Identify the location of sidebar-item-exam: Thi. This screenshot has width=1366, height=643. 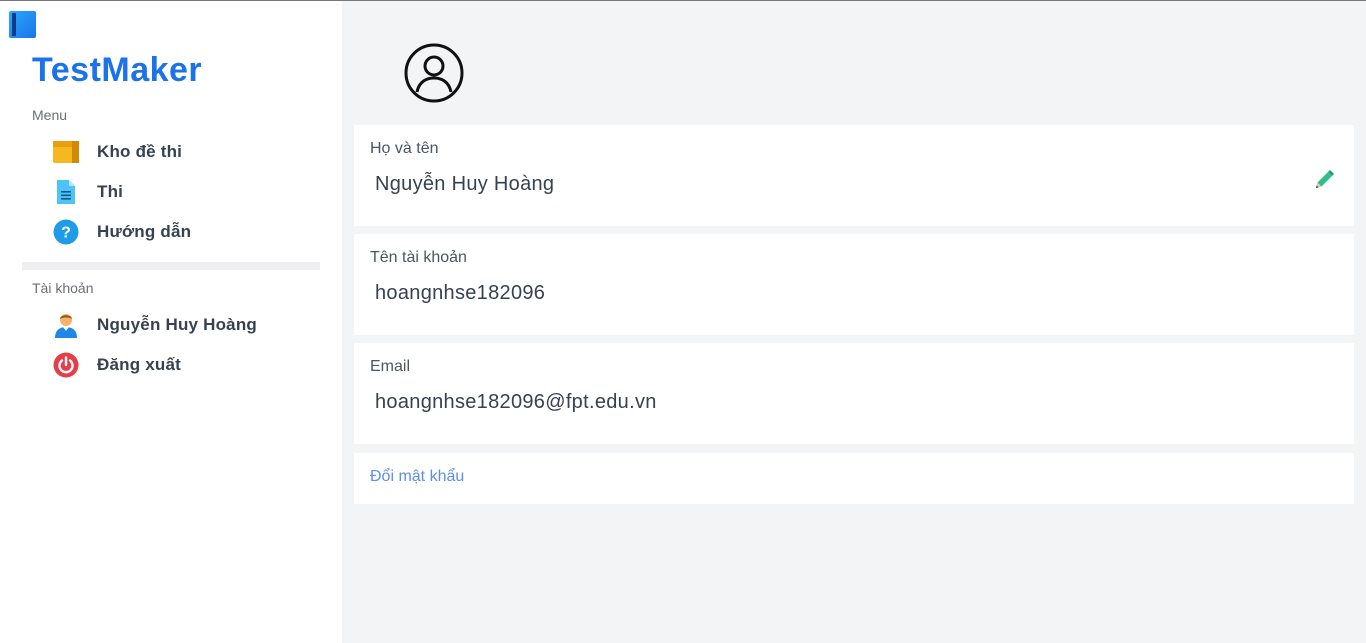
(87, 192).